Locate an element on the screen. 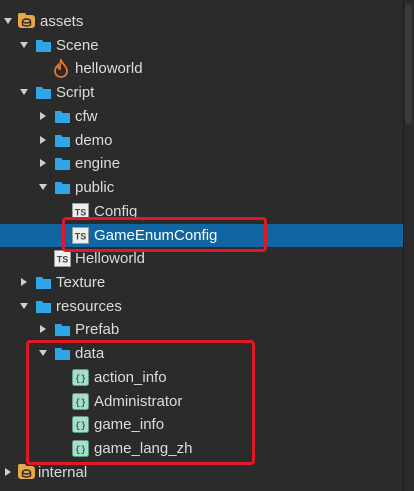 This screenshot has width=414, height=491. tree-item-game-info: {} game_info is located at coordinates (202, 424).